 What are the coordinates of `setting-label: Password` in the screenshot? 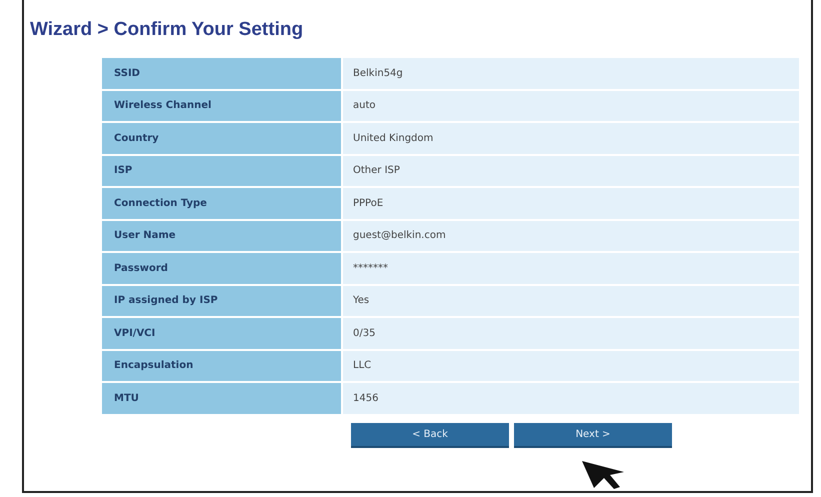 It's located at (222, 268).